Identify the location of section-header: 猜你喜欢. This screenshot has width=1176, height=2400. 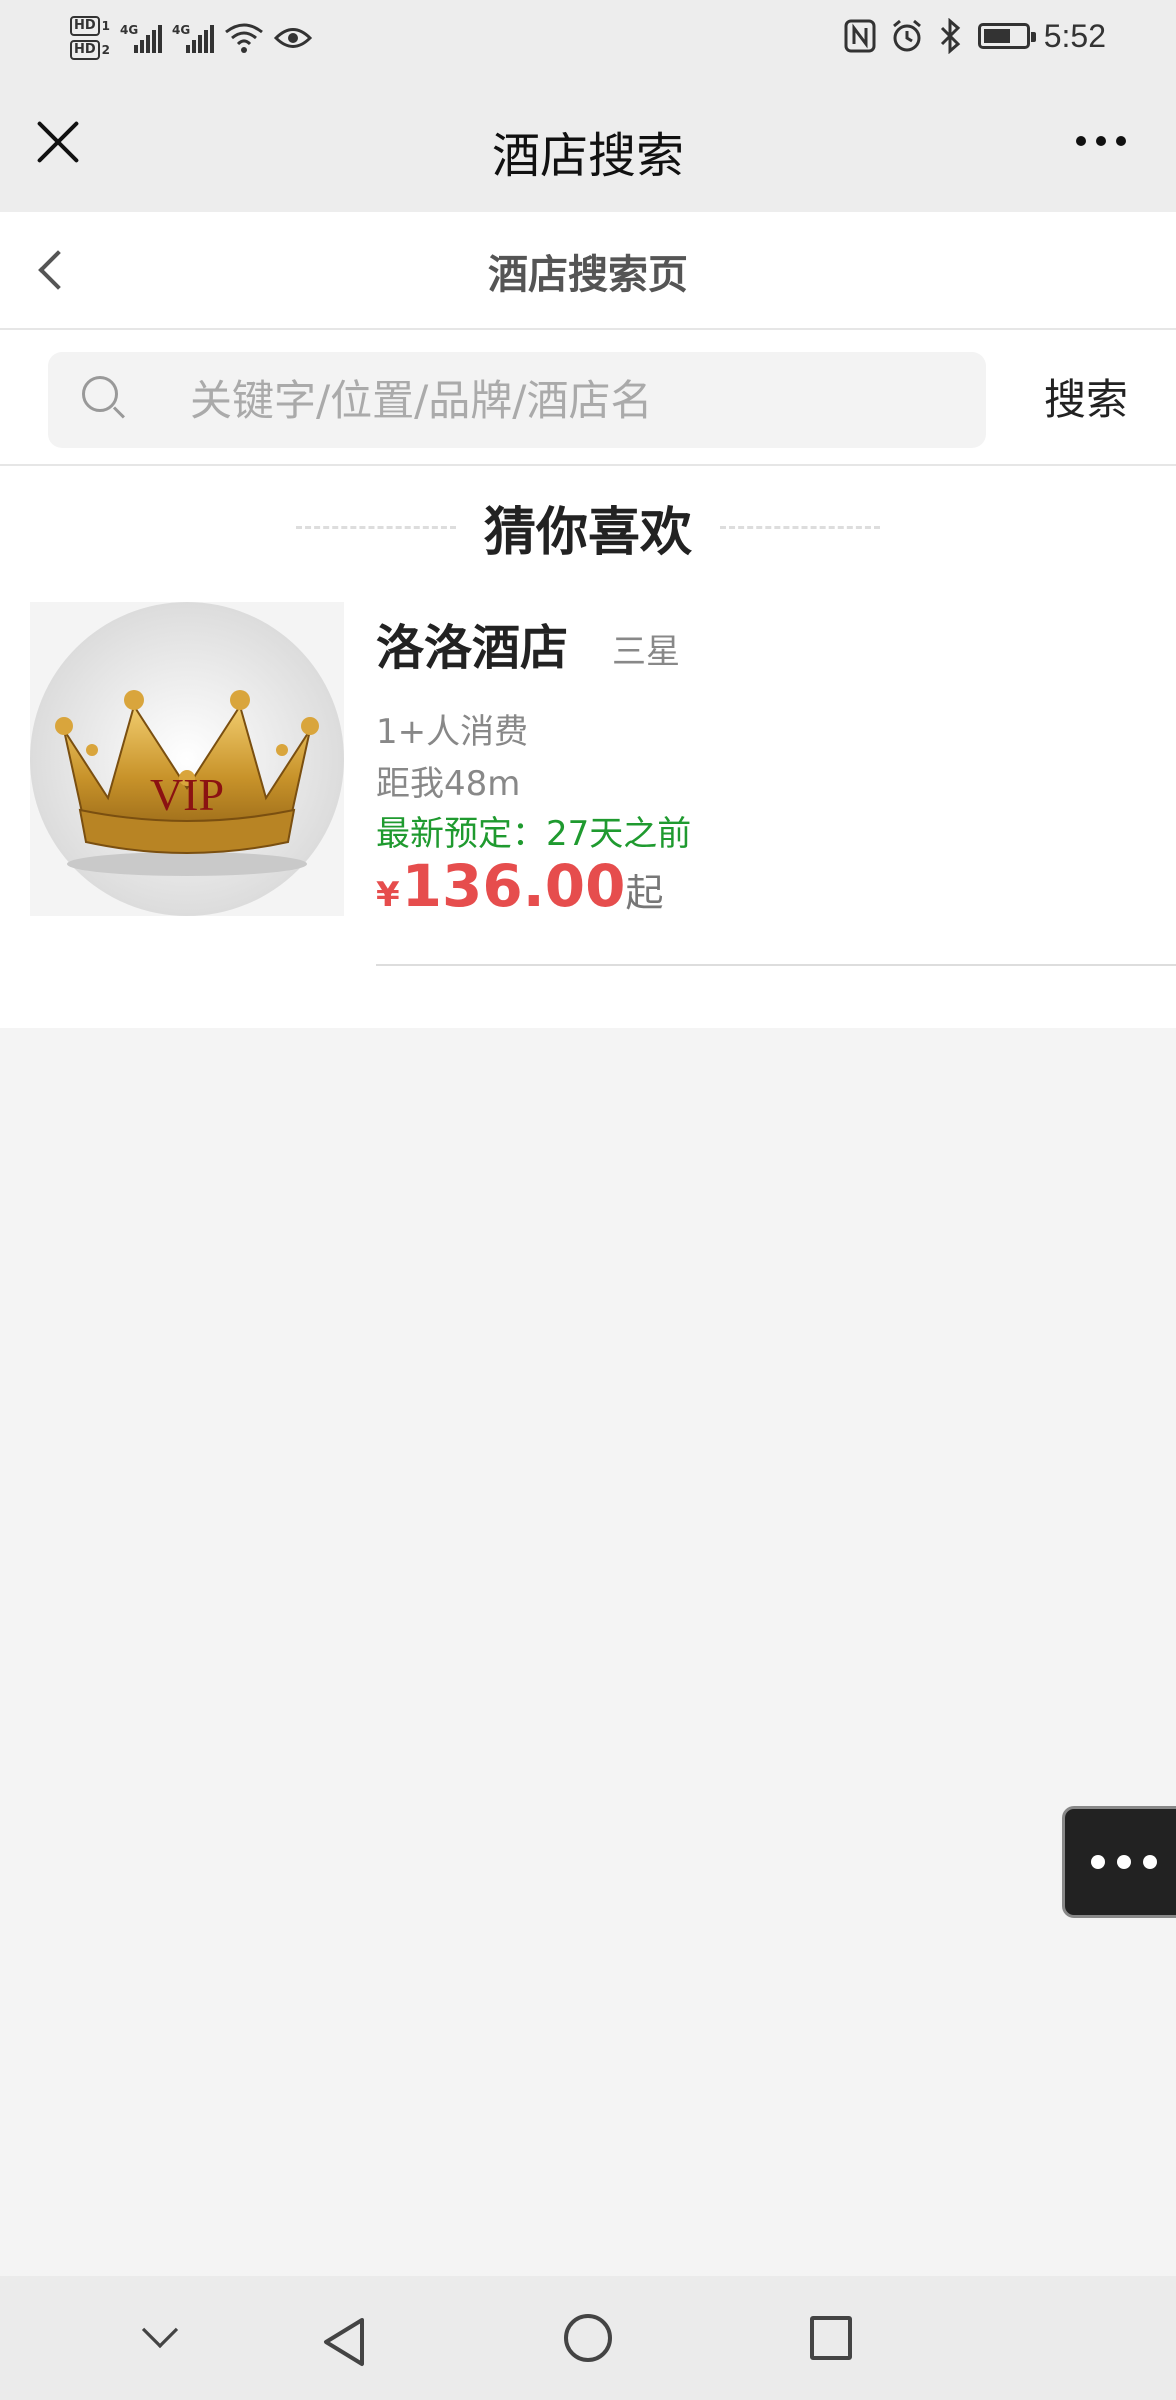
(588, 527).